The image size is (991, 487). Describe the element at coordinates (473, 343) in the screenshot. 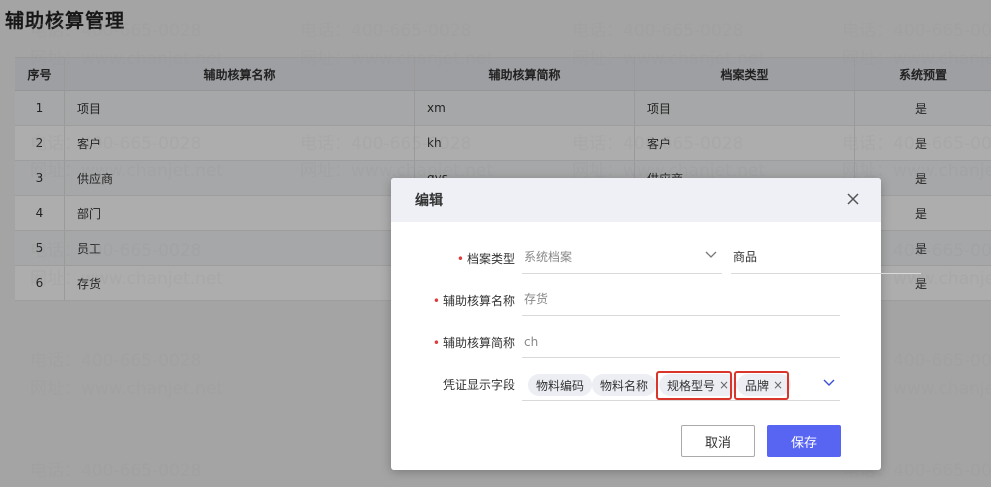

I see `aux-short-name-label: • 辅助核算简称` at that location.